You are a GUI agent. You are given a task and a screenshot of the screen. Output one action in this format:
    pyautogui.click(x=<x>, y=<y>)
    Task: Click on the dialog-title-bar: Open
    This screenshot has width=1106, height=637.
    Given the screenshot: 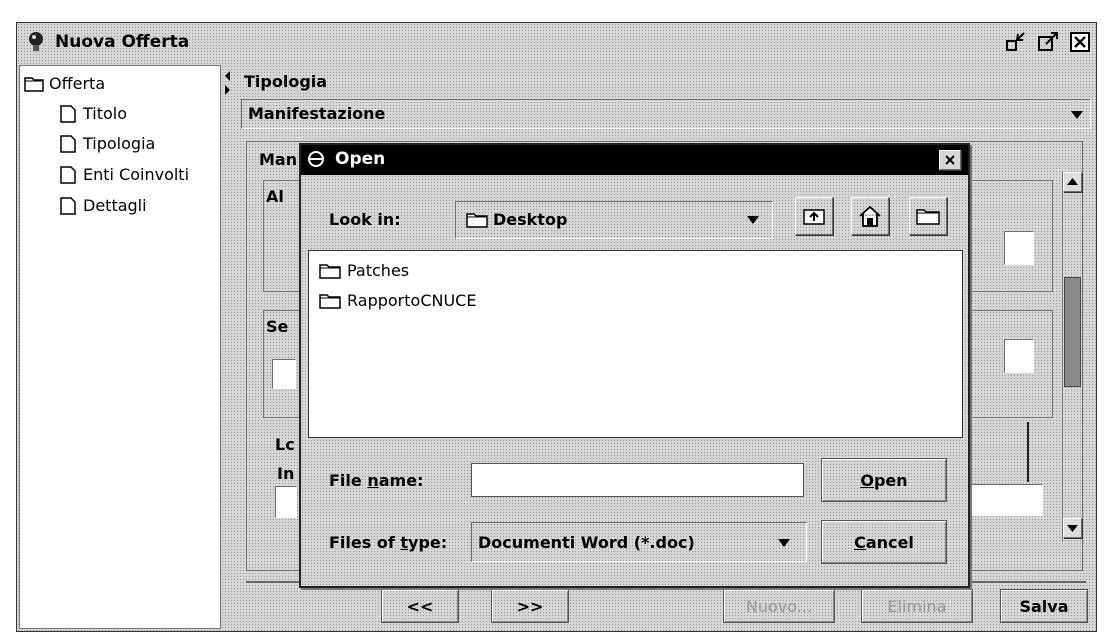 What is the action you would take?
    pyautogui.click(x=634, y=160)
    